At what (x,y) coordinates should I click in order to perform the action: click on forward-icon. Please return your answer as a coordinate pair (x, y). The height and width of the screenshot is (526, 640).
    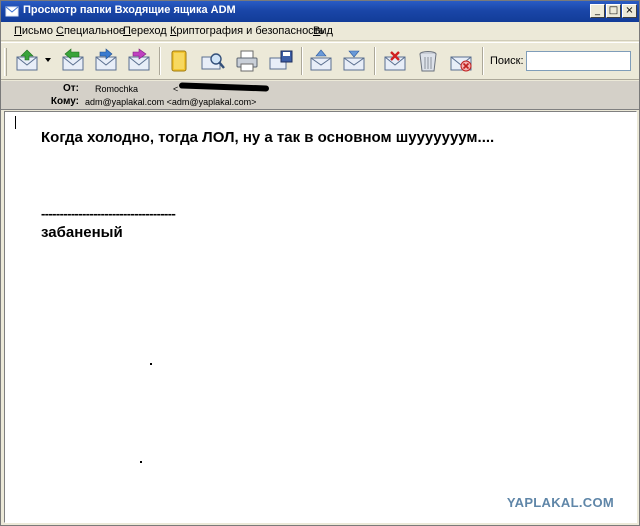
    Looking at the image, I should click on (139, 61).